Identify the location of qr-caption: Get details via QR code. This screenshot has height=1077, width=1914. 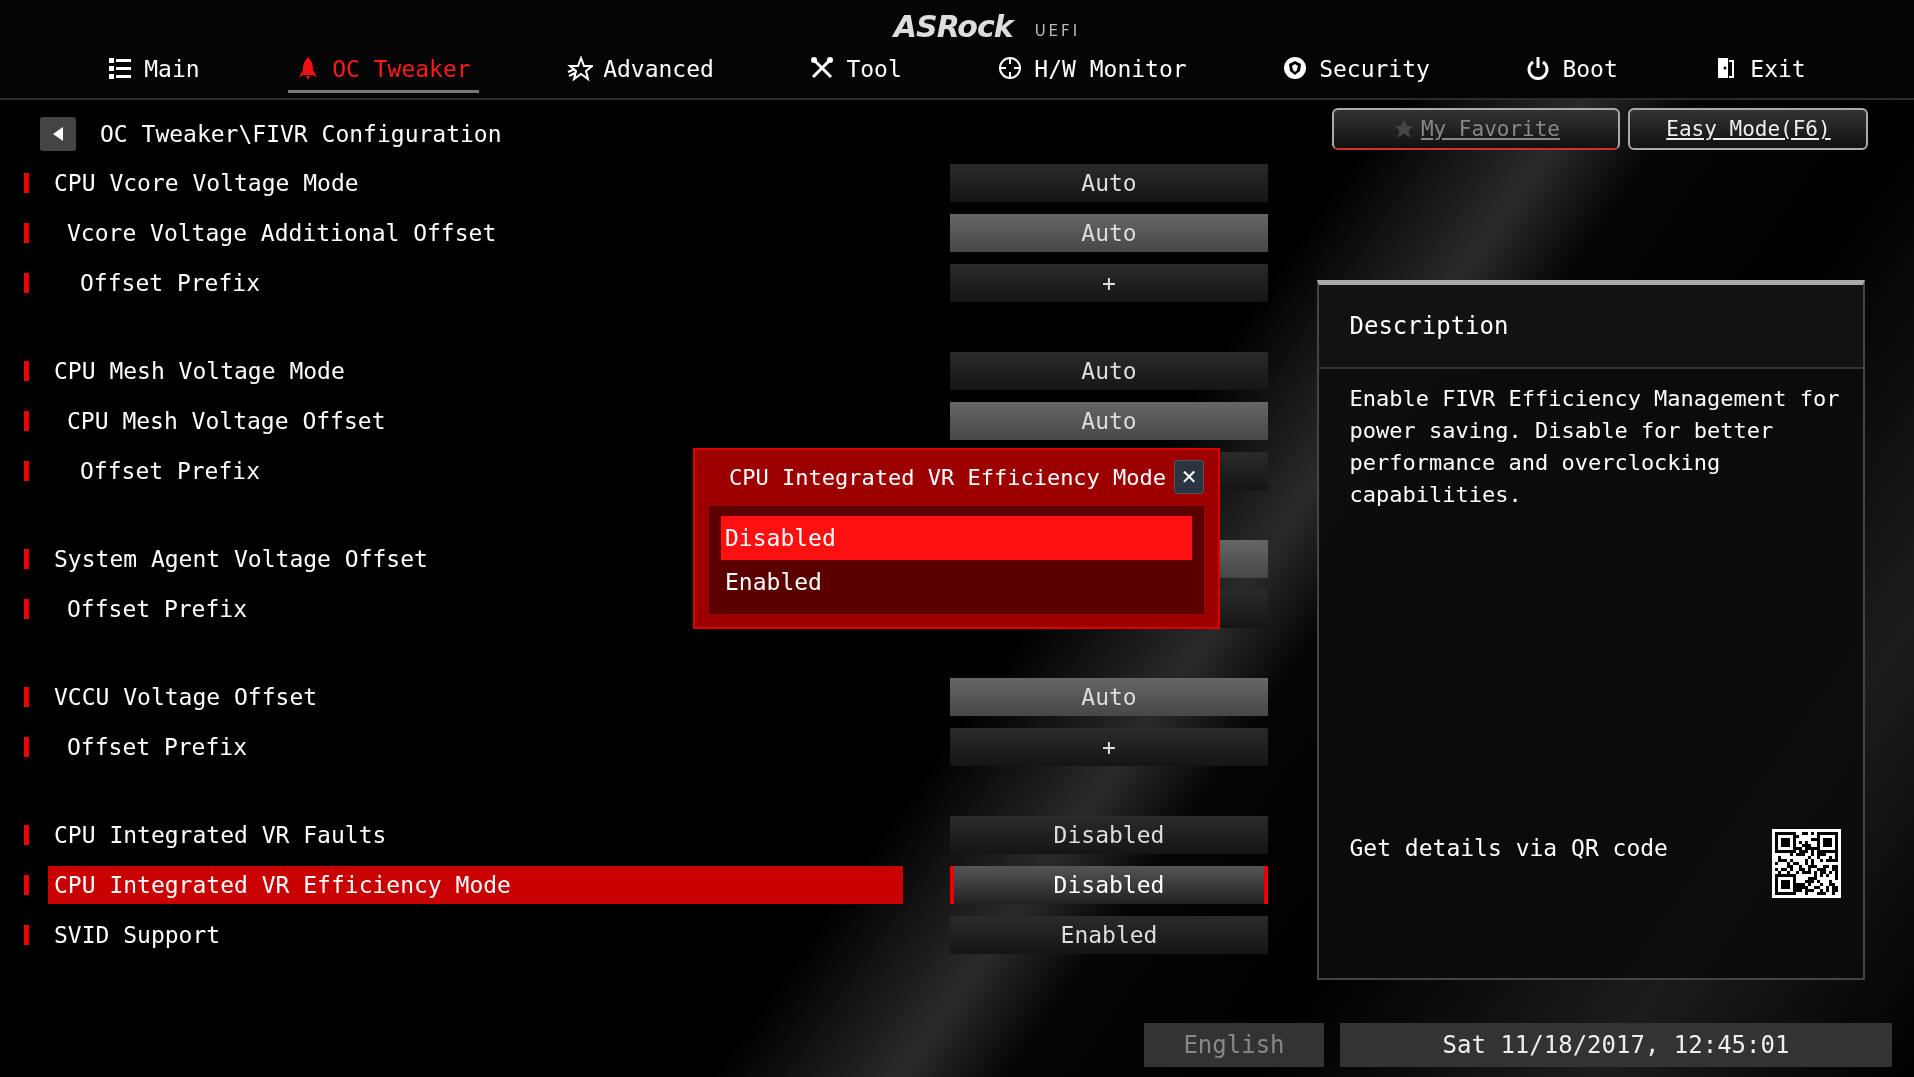
(1508, 847).